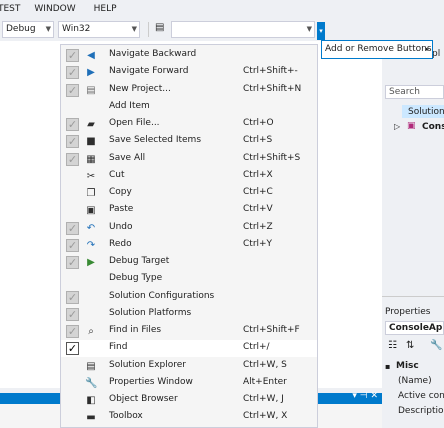  What do you see at coordinates (159, 27) in the screenshot?
I see `find-toolbar-icon: ▤` at bounding box center [159, 27].